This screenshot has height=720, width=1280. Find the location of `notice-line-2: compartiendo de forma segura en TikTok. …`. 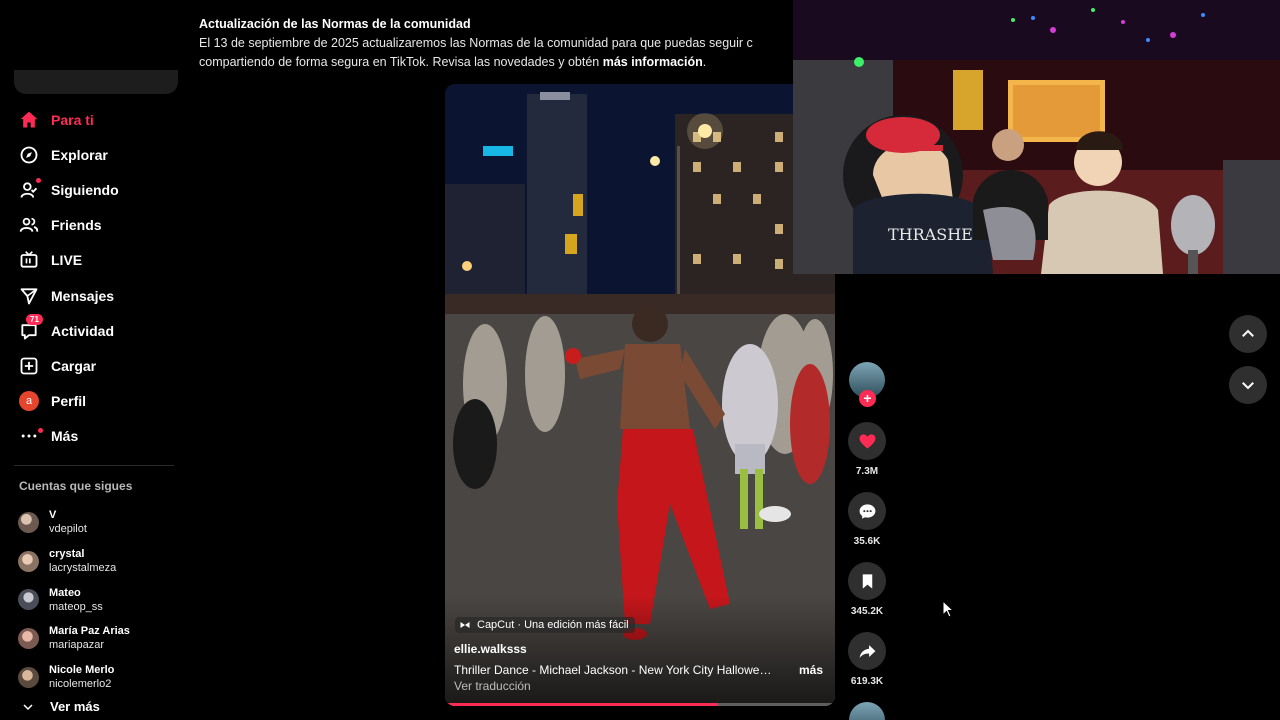

notice-line-2: compartiendo de forma segura en TikTok. … is located at coordinates (499, 62).